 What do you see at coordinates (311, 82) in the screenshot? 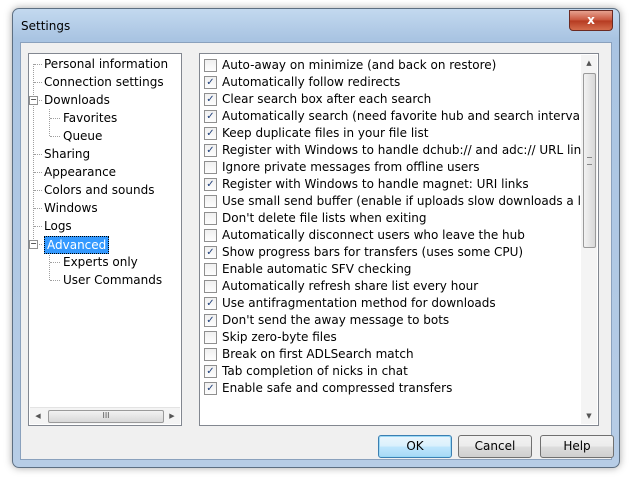
I see `option-label: Automatically follow redirects` at bounding box center [311, 82].